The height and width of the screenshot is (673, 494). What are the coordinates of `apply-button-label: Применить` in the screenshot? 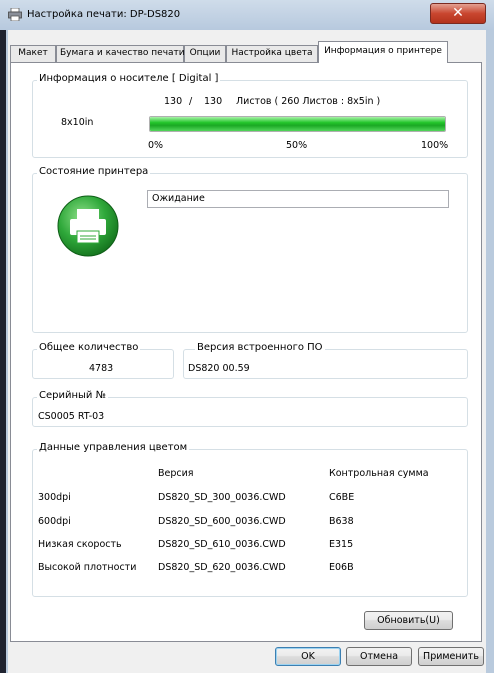 It's located at (451, 656).